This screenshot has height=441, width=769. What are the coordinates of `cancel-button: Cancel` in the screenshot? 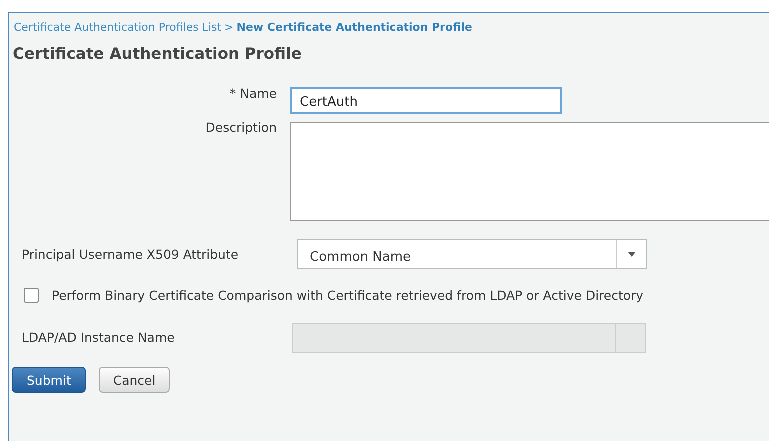 It's located at (134, 380).